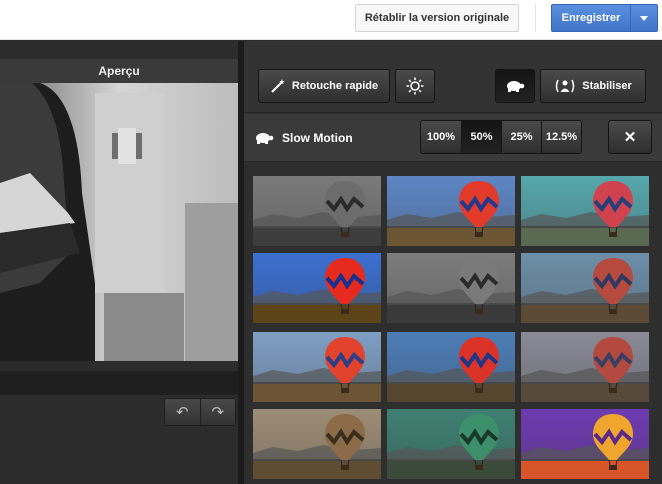 The height and width of the screenshot is (484, 662). Describe the element at coordinates (585, 444) in the screenshot. I see `filter-thumbnail-purple-sunset` at that location.